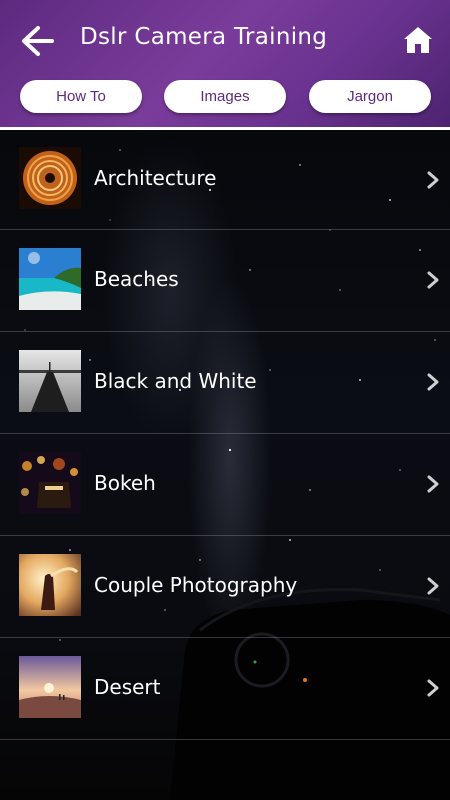 The width and height of the screenshot is (450, 800). What do you see at coordinates (50, 178) in the screenshot?
I see `architecture-thumbnail` at bounding box center [50, 178].